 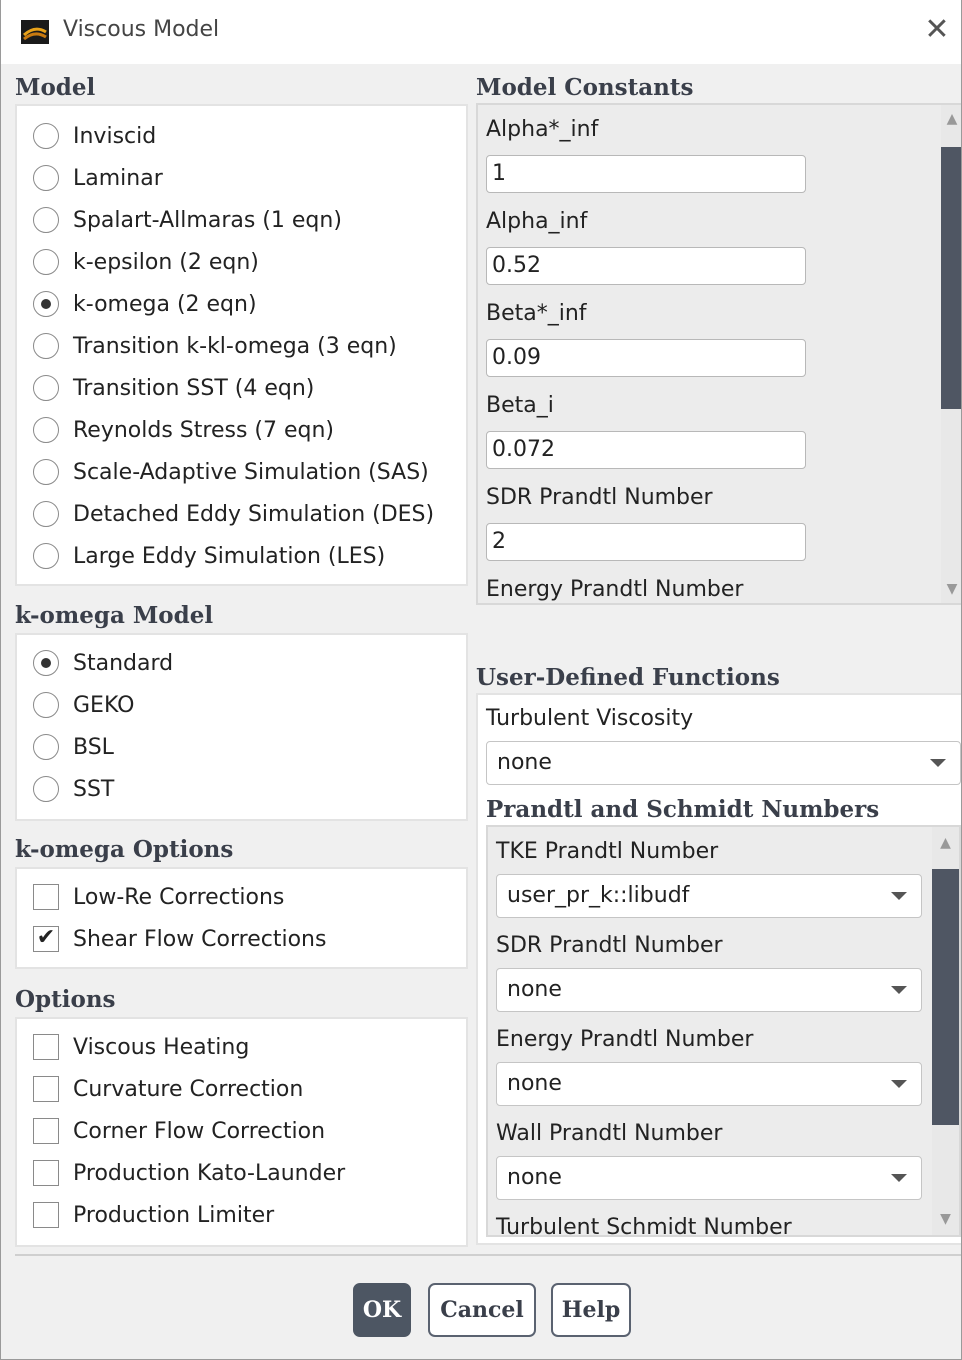 What do you see at coordinates (646, 174) in the screenshot?
I see `alpha-star-inf-input: 1` at bounding box center [646, 174].